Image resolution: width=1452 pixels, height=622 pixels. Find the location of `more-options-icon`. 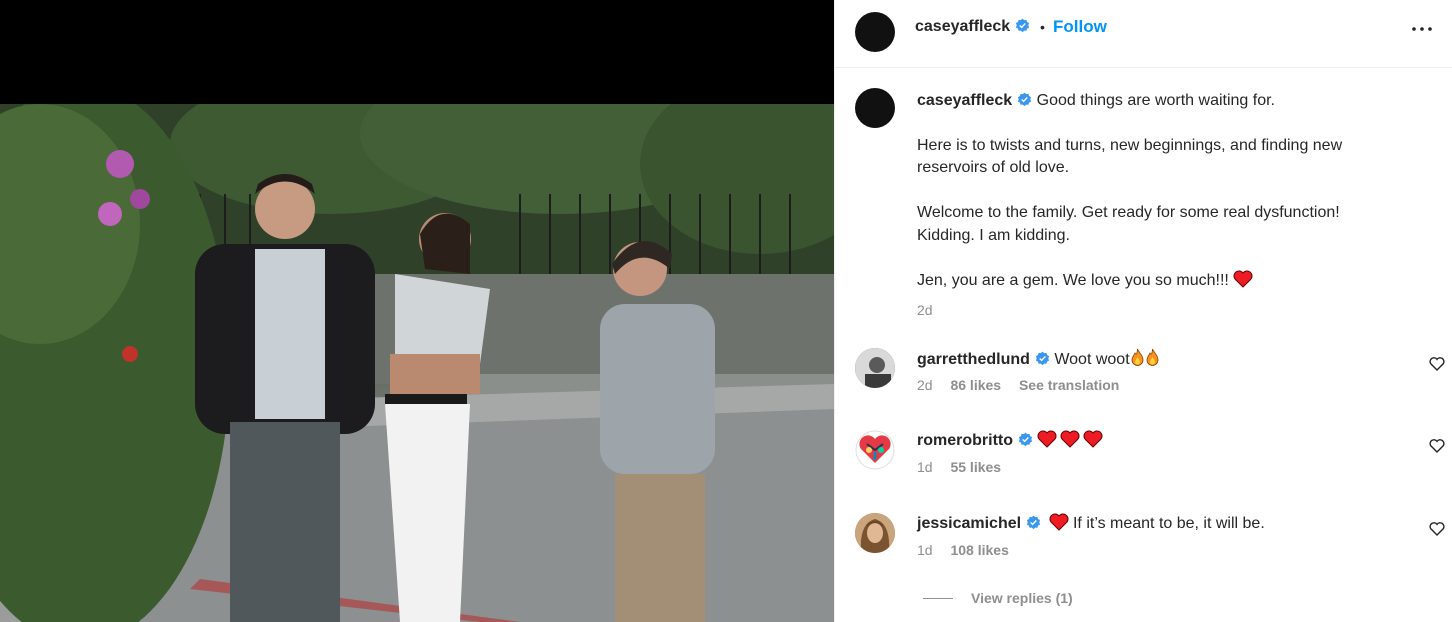

more-options-icon is located at coordinates (1422, 29).